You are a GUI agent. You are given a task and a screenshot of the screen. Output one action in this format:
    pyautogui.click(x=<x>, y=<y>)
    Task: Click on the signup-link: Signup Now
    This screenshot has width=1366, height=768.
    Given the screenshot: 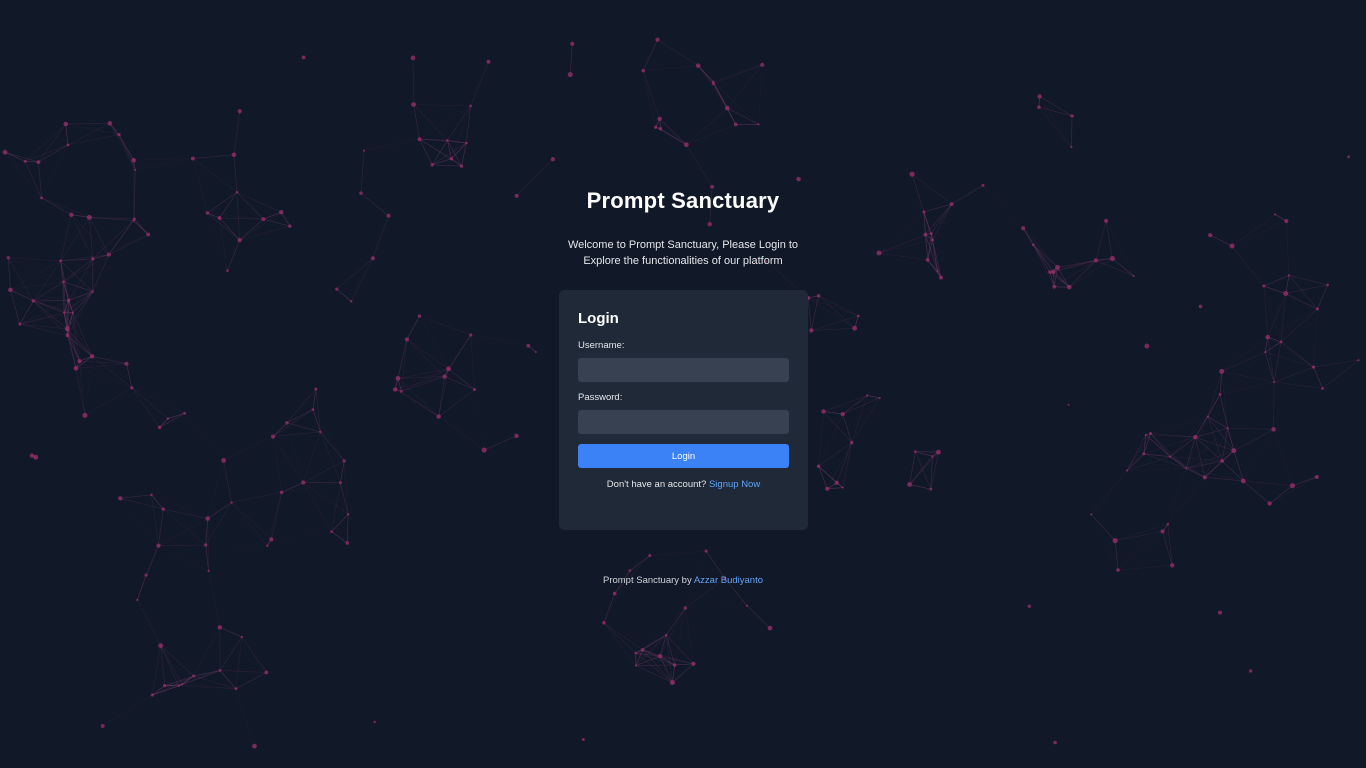 What is the action you would take?
    pyautogui.click(x=734, y=484)
    